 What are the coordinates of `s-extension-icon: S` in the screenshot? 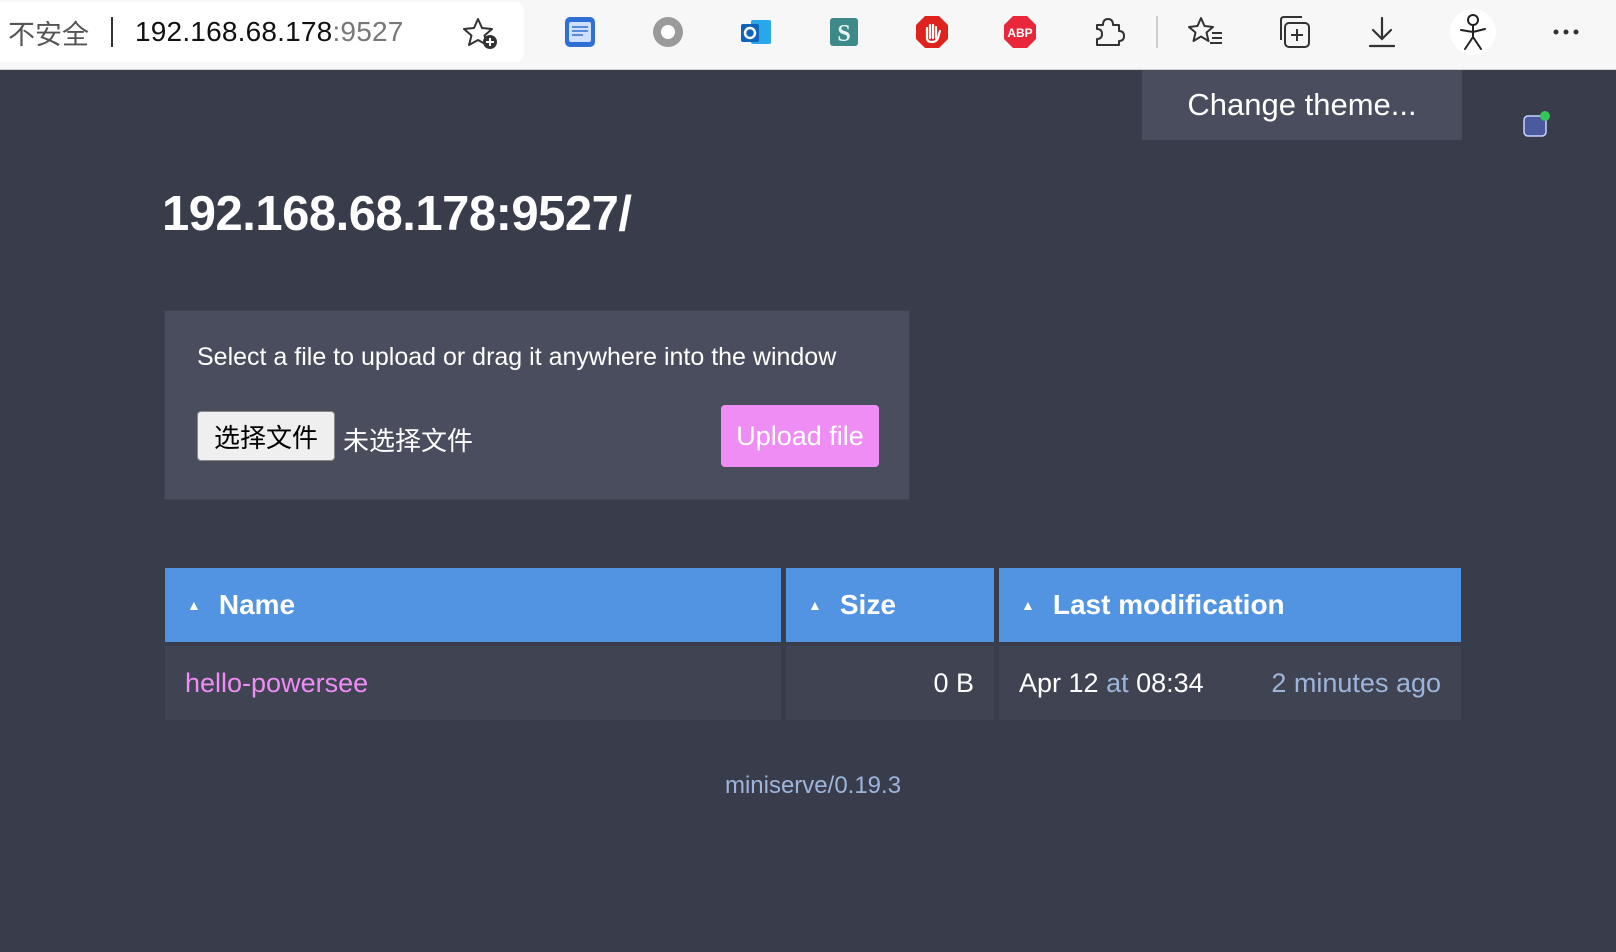 It's located at (844, 32).